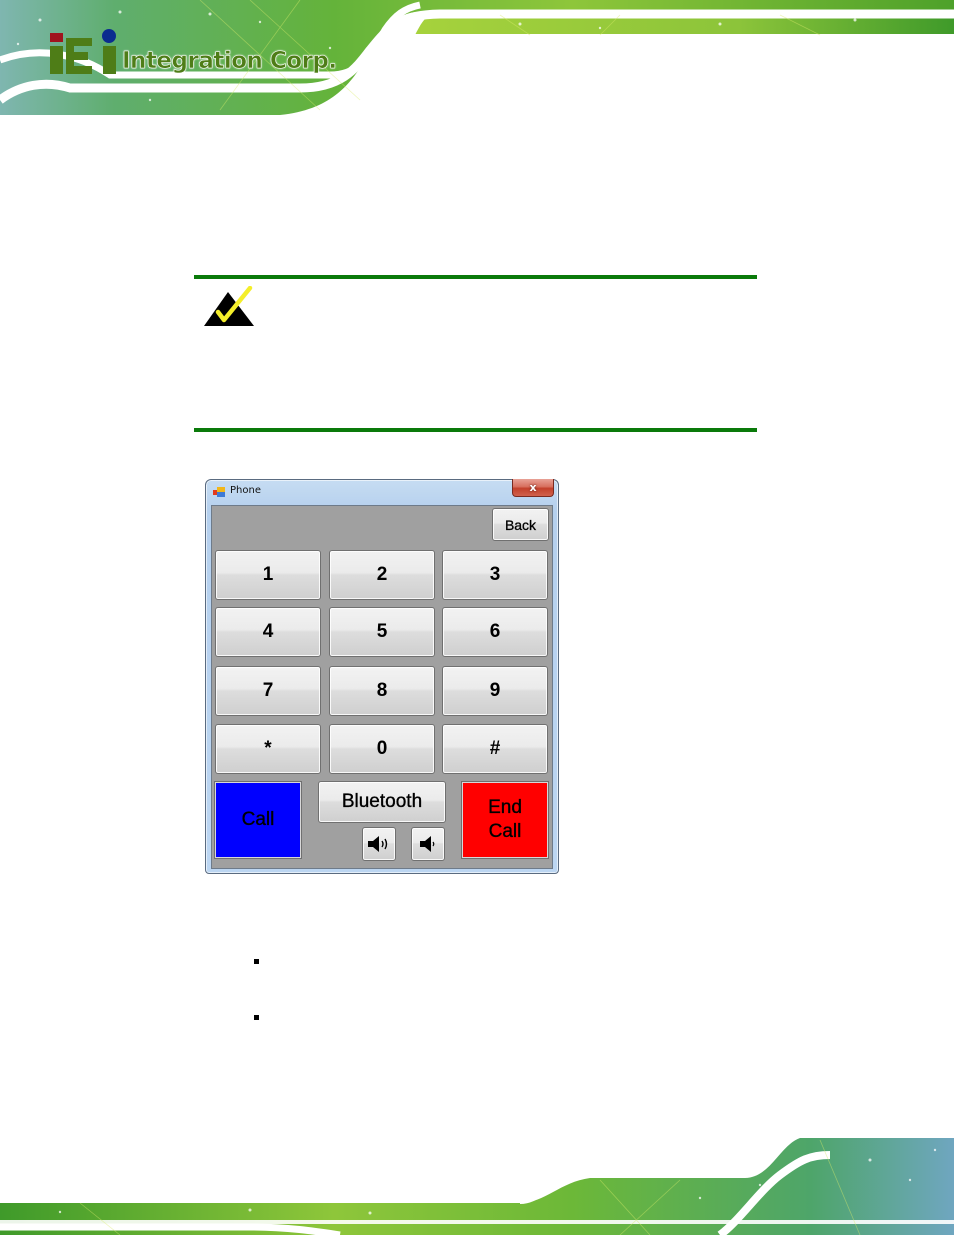 This screenshot has height=1235, width=954. Describe the element at coordinates (495, 575) in the screenshot. I see `key-3-button: 3` at that location.